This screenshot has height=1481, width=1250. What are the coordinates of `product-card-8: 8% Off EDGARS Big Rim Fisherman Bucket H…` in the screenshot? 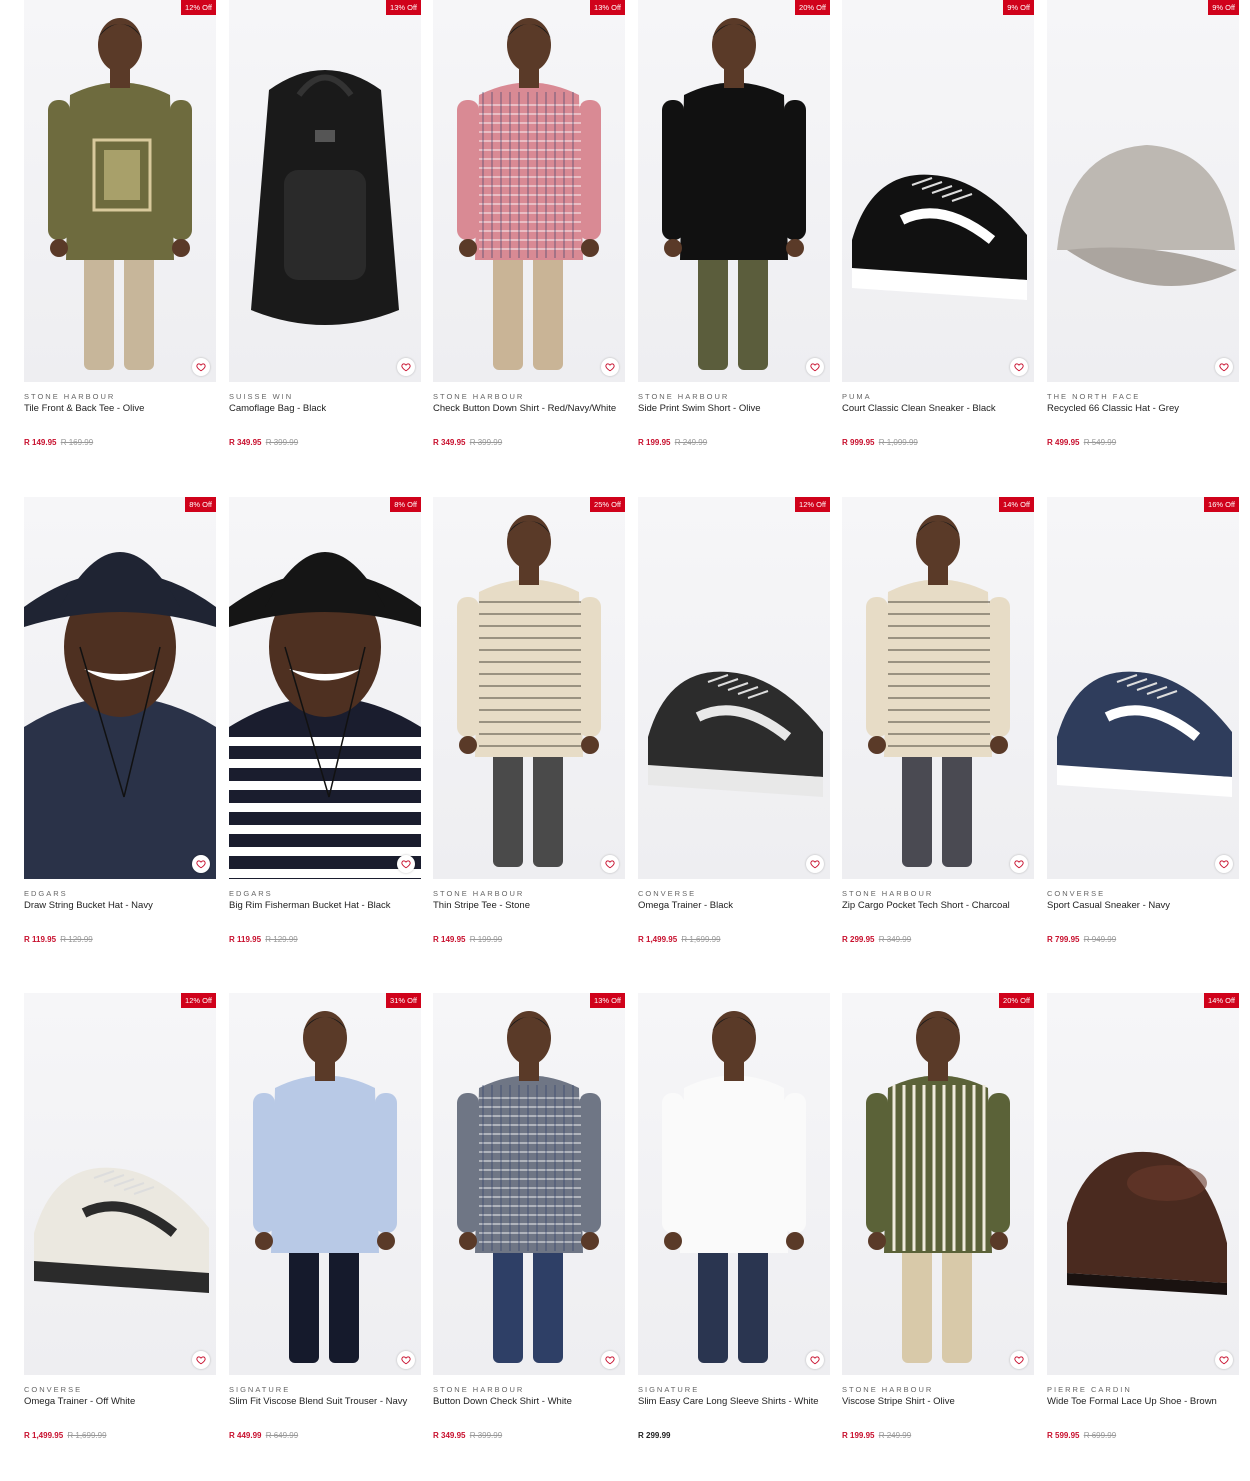 It's located at (325, 720).